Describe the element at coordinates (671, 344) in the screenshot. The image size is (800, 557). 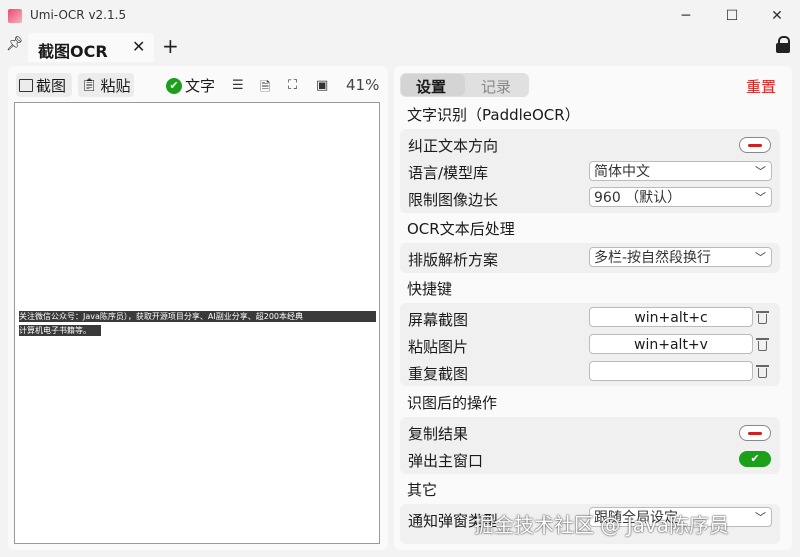
I see `paste-hotkey-input: win+alt+v` at that location.